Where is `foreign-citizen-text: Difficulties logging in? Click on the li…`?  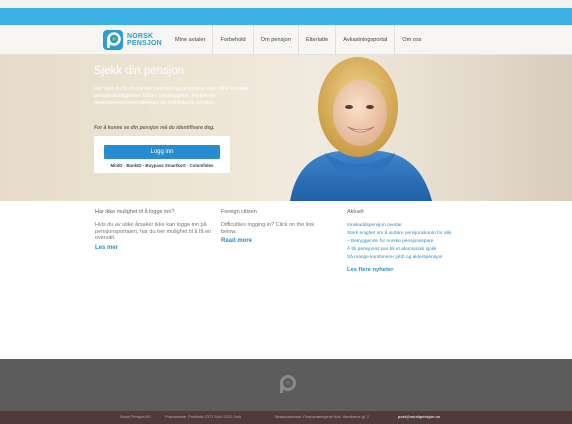 foreign-citizen-text: Difficulties logging in? Click on the li… is located at coordinates (268, 228).